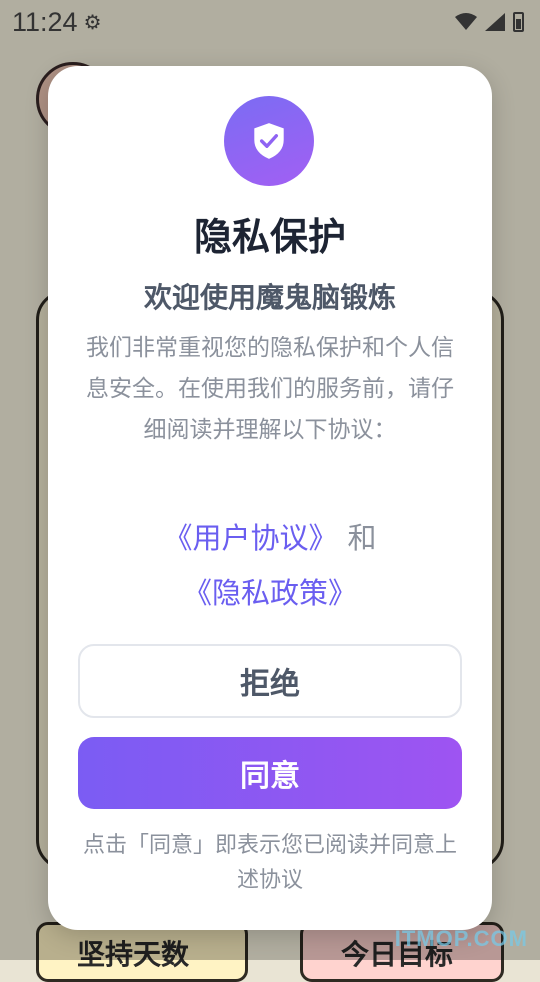 The width and height of the screenshot is (540, 982). Describe the element at coordinates (269, 863) in the screenshot. I see `consent-footnote: 点击「同意」即表示您已阅读并同意上述协议` at that location.